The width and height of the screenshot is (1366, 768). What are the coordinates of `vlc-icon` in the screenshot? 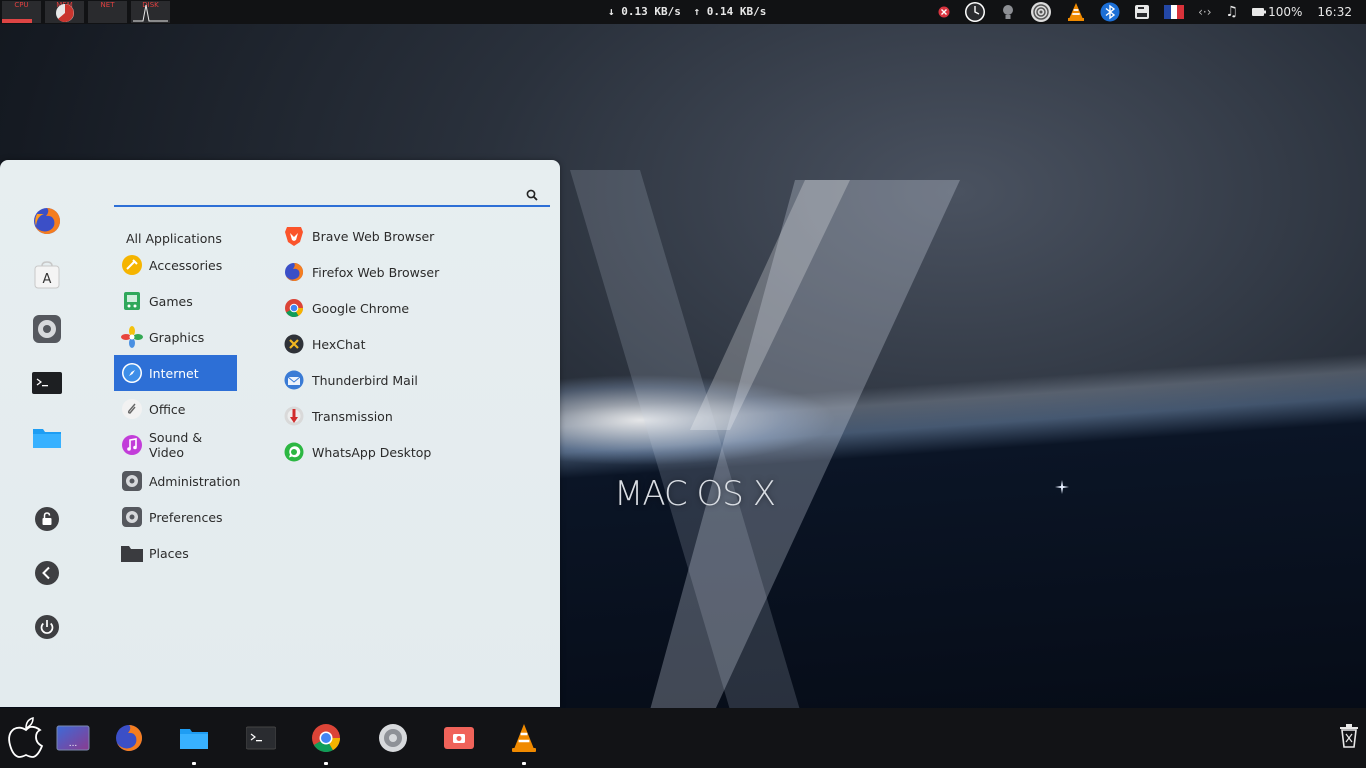 It's located at (1076, 12).